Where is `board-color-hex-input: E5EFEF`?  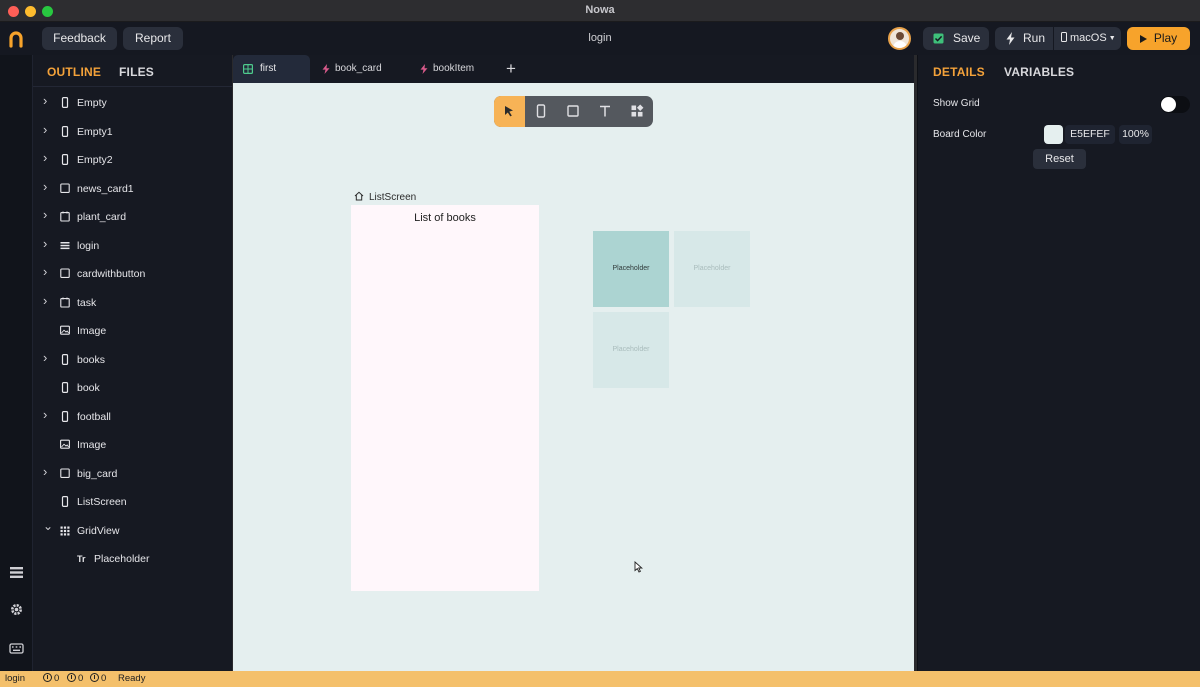 board-color-hex-input: E5EFEF is located at coordinates (1090, 134).